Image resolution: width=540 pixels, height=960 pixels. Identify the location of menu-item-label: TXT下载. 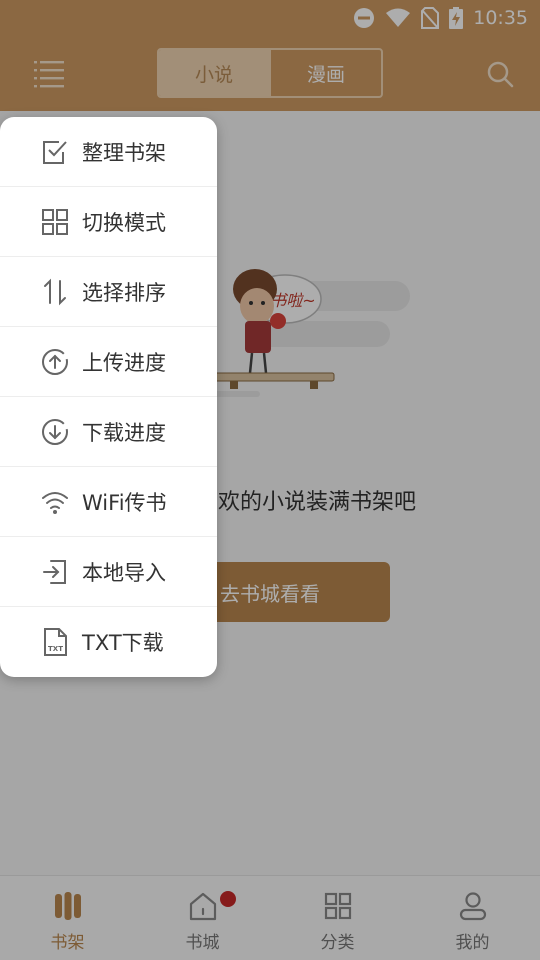
(123, 643).